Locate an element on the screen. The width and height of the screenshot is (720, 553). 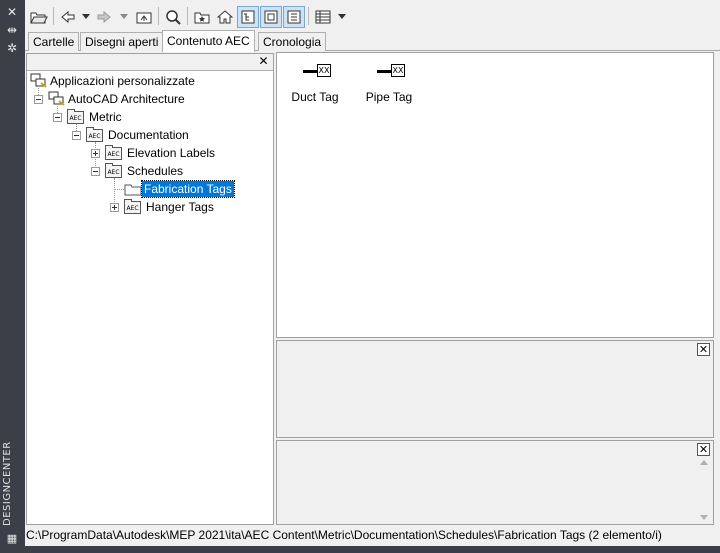
tree-node-label: Elevation Labels is located at coordinates (171, 153).